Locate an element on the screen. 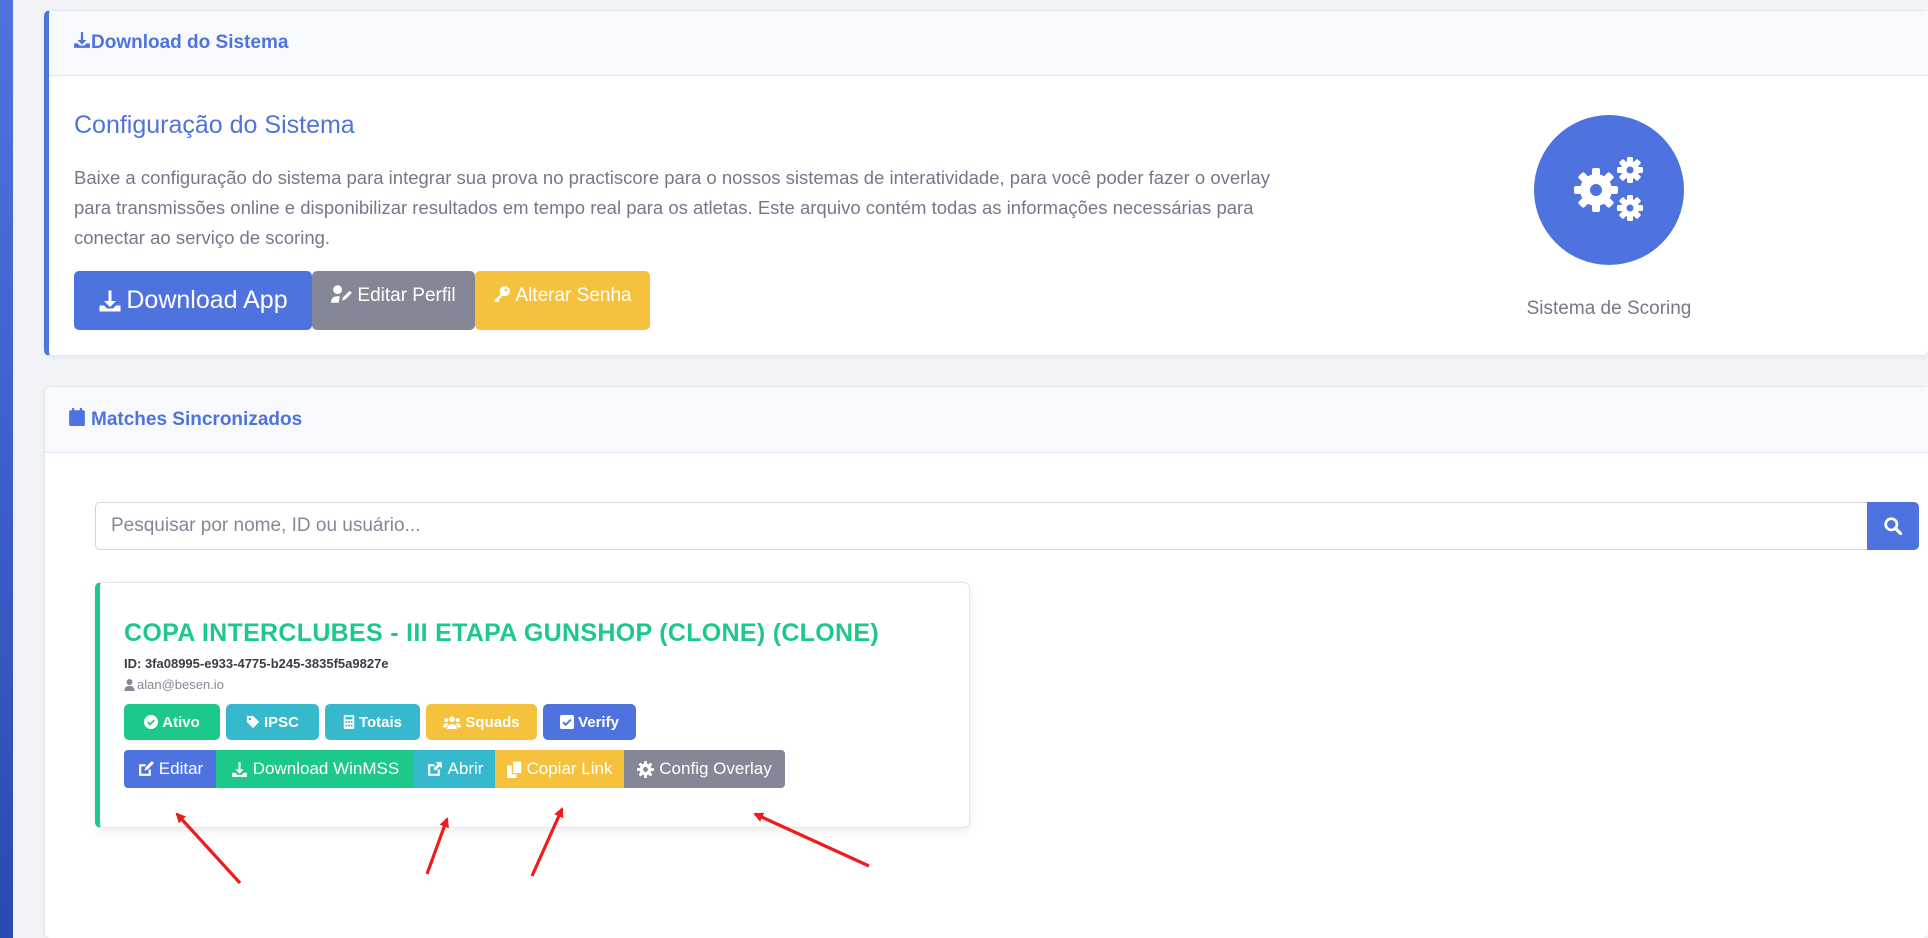 This screenshot has height=938, width=1928. open-button: Abrir is located at coordinates (454, 769).